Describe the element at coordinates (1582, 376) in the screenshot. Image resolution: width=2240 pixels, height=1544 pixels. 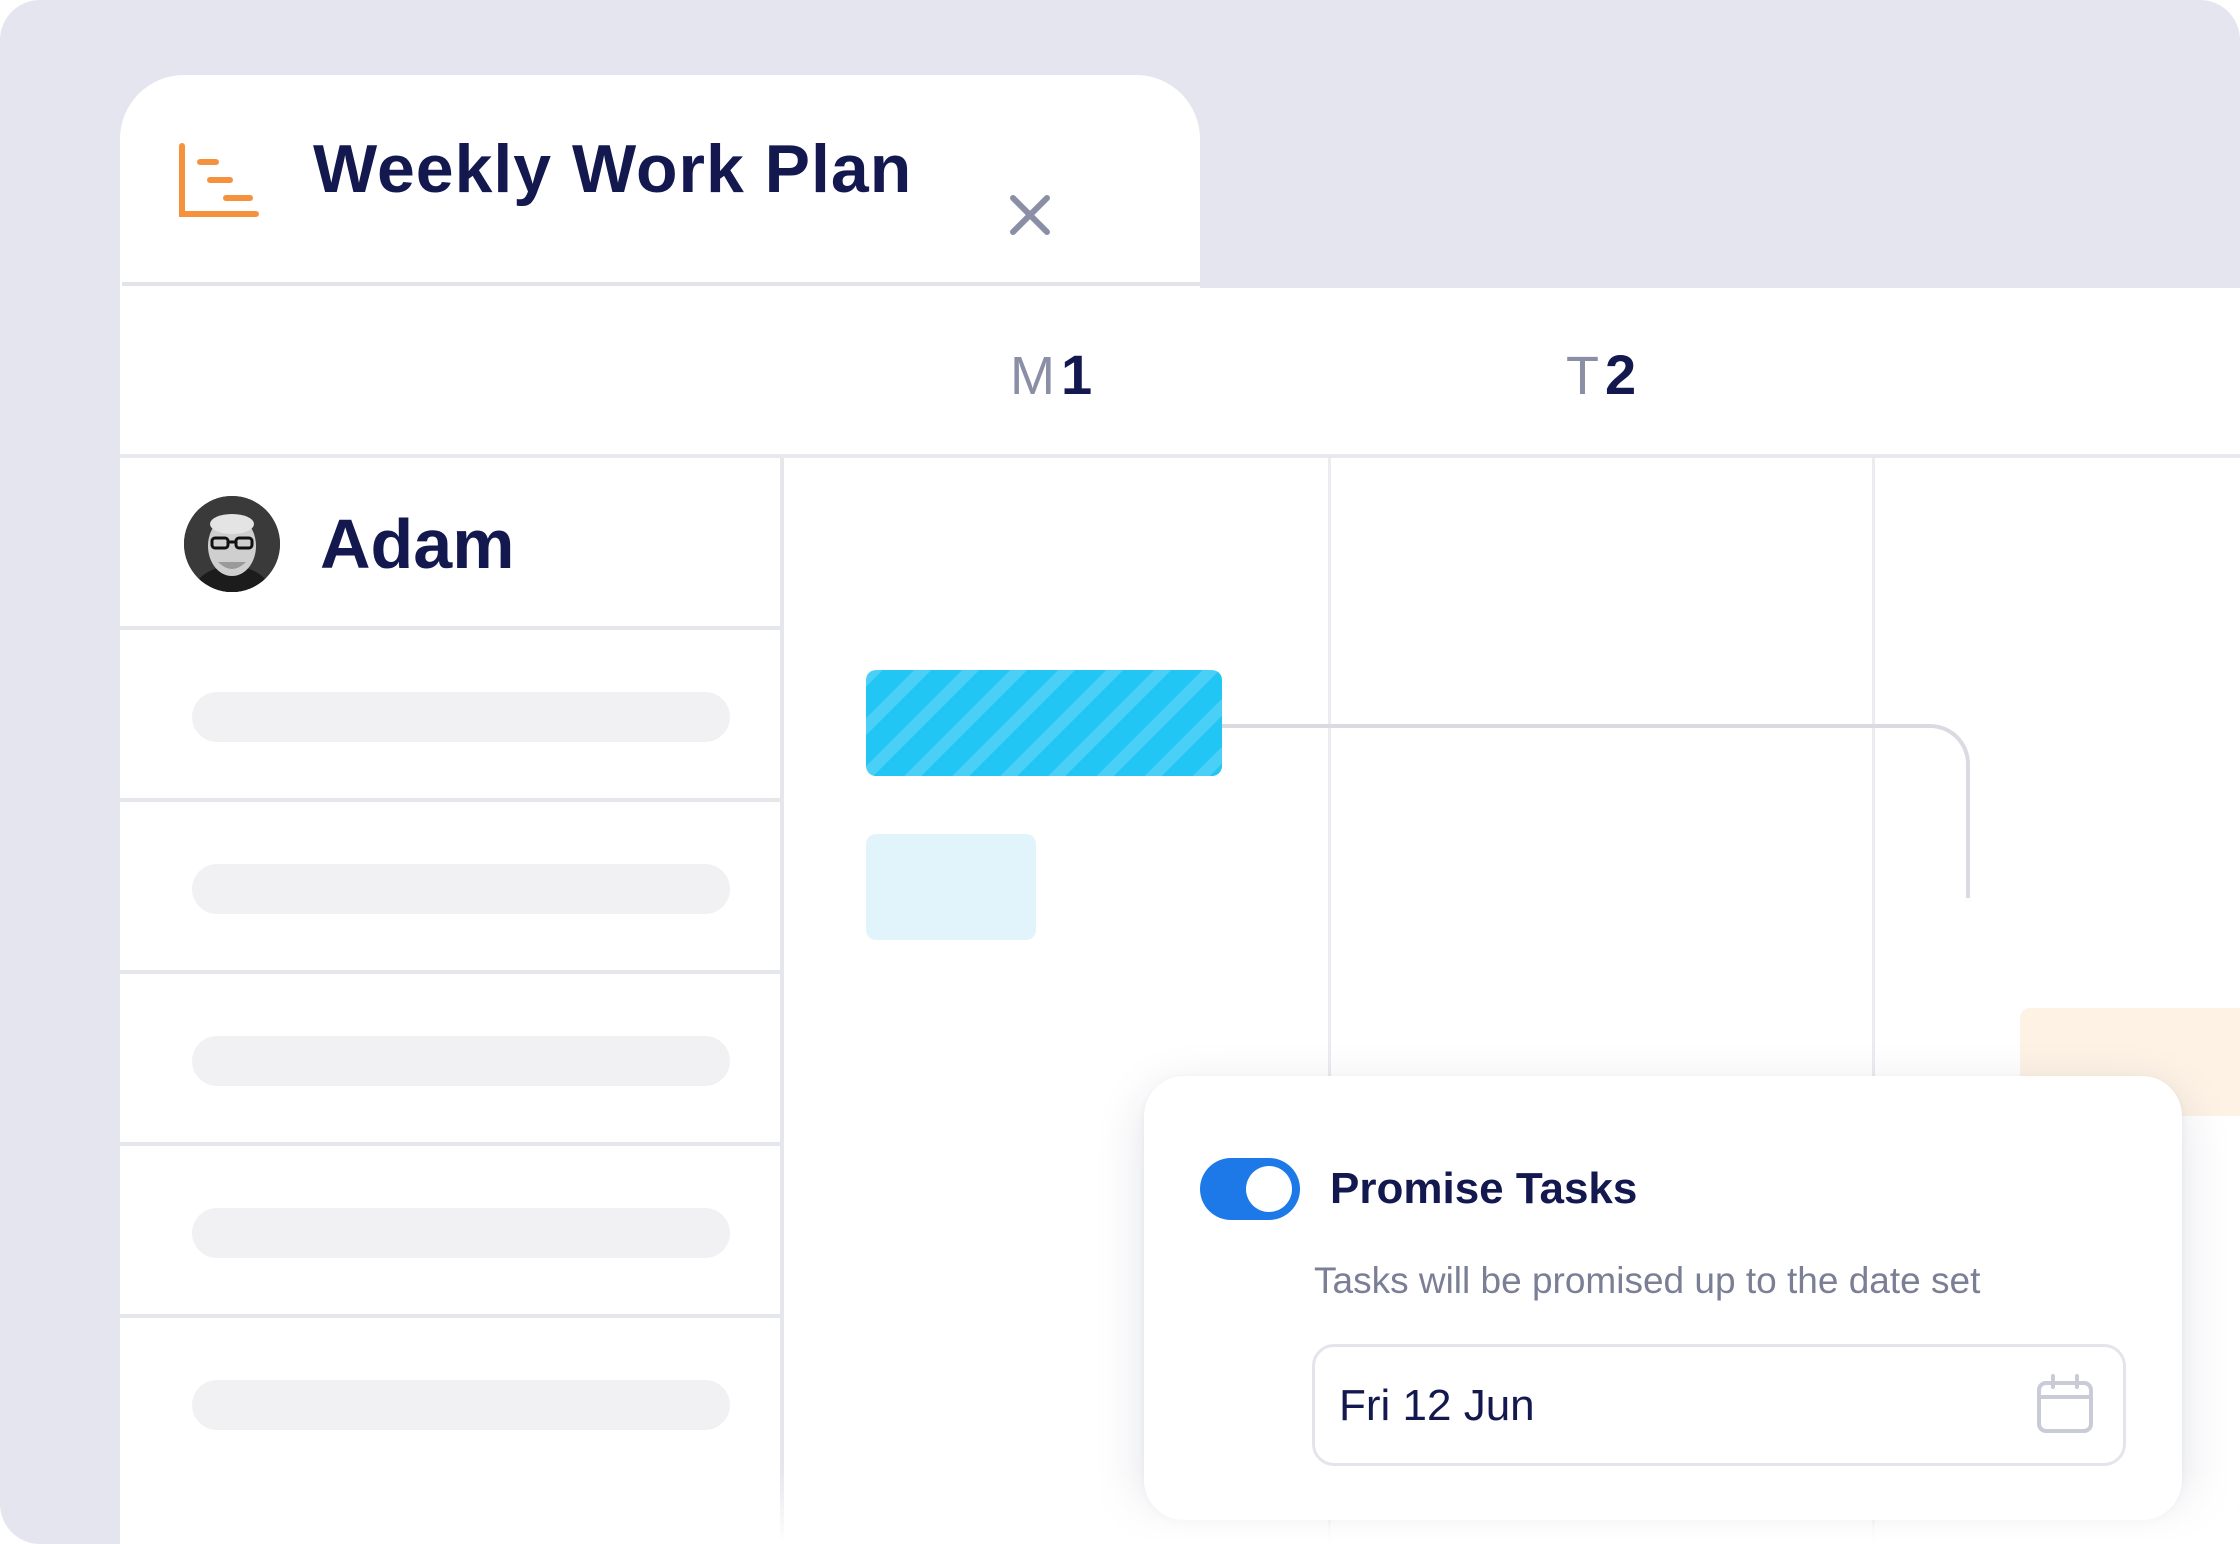
I see `day-letter: T` at that location.